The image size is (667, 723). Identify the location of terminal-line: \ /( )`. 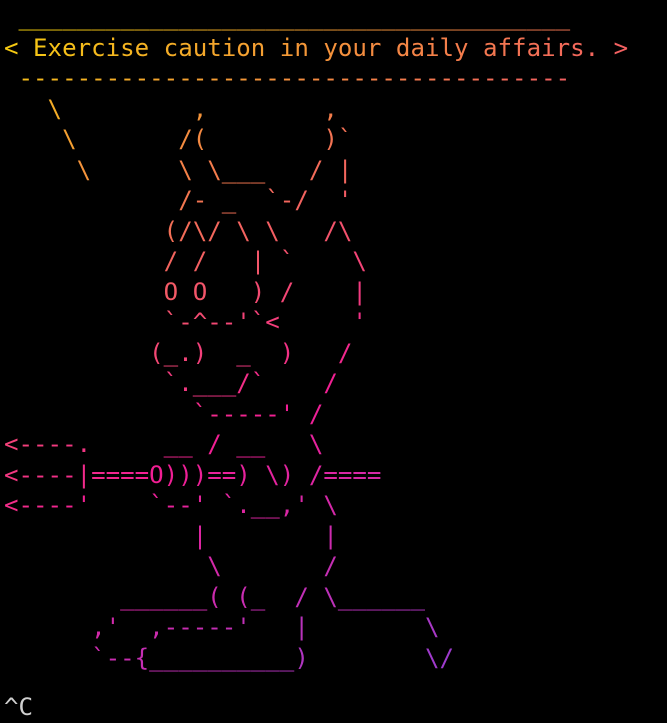
(207, 139).